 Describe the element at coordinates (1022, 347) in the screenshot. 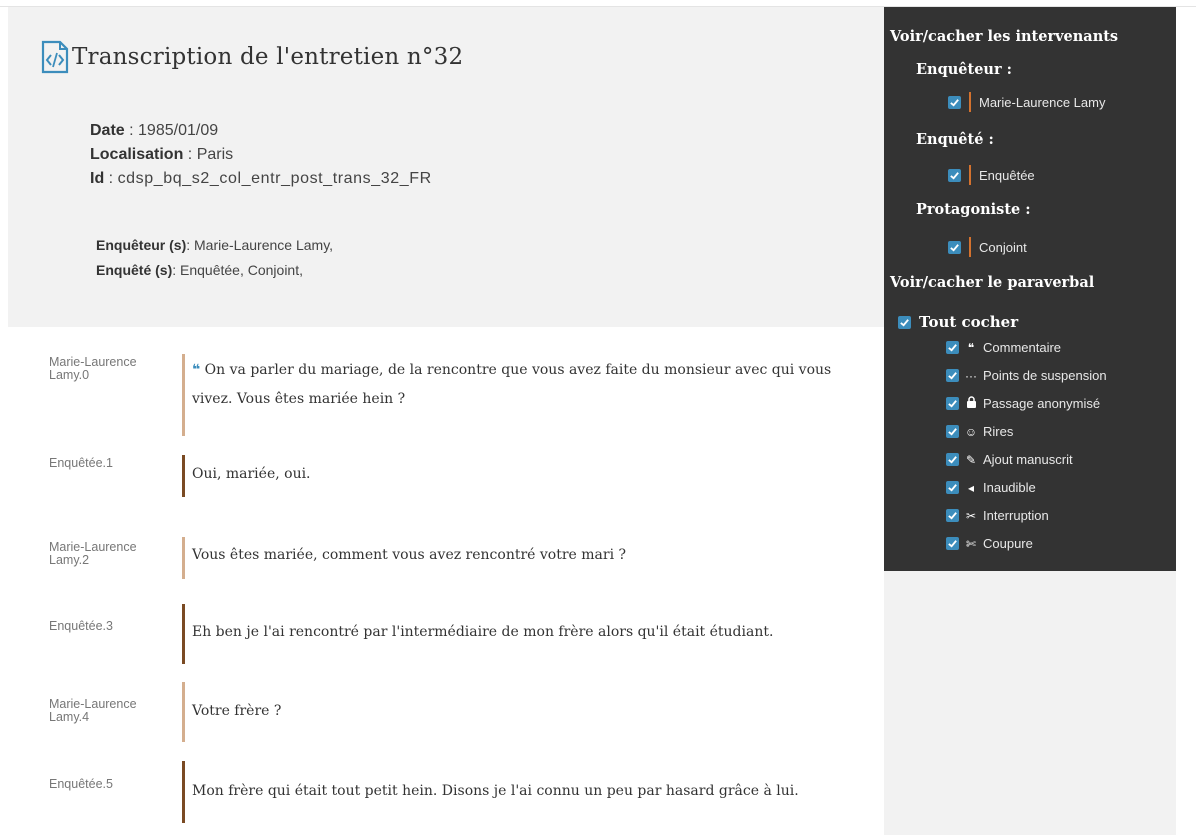

I see `paraverbal-label: Commentaire` at that location.